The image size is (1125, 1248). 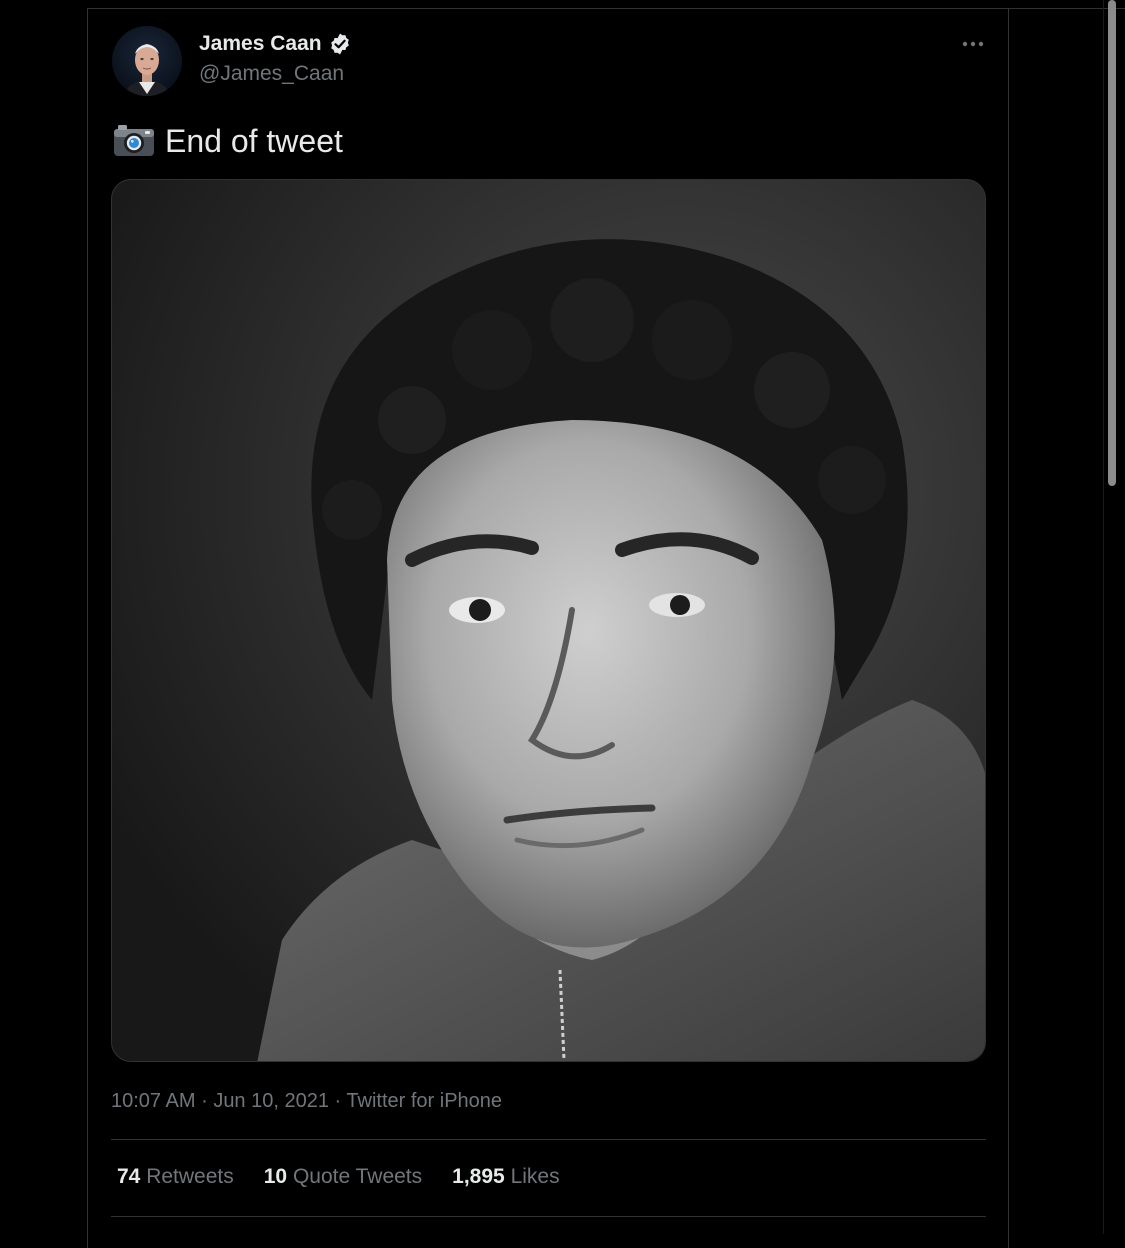 What do you see at coordinates (134, 141) in the screenshot?
I see `camera-with-flash-icon` at bounding box center [134, 141].